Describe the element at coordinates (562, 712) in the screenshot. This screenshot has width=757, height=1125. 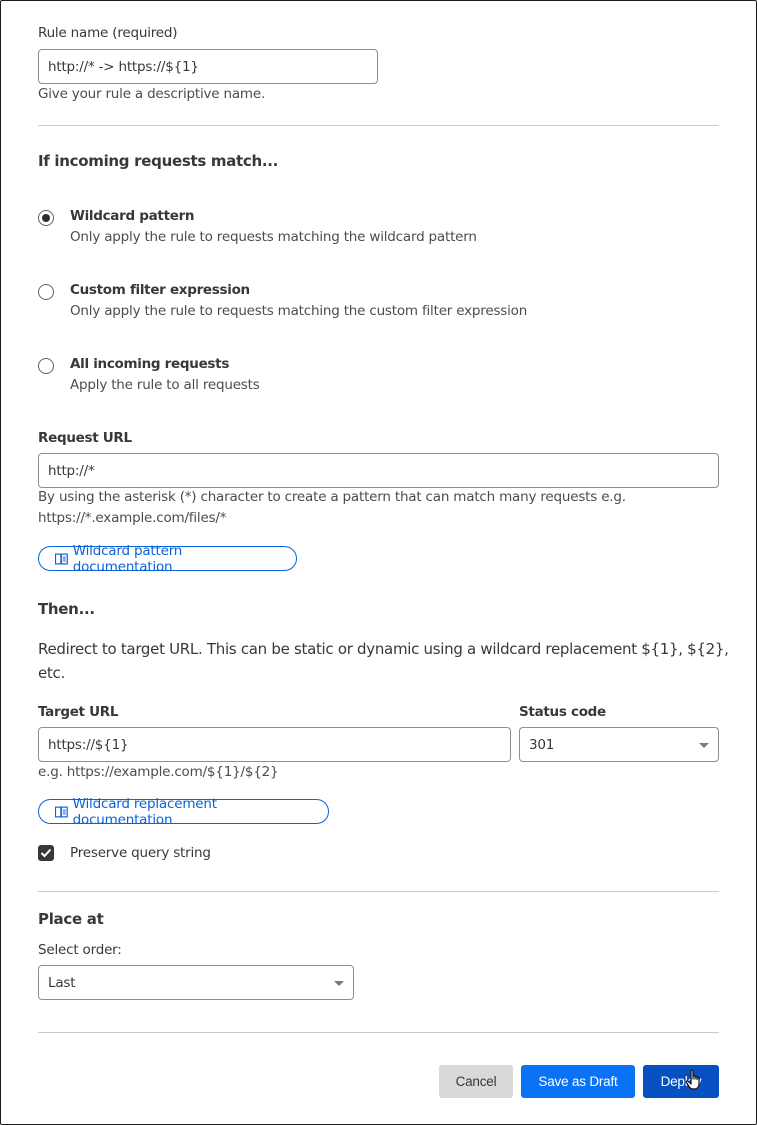
I see `status-code-label: Status code` at that location.